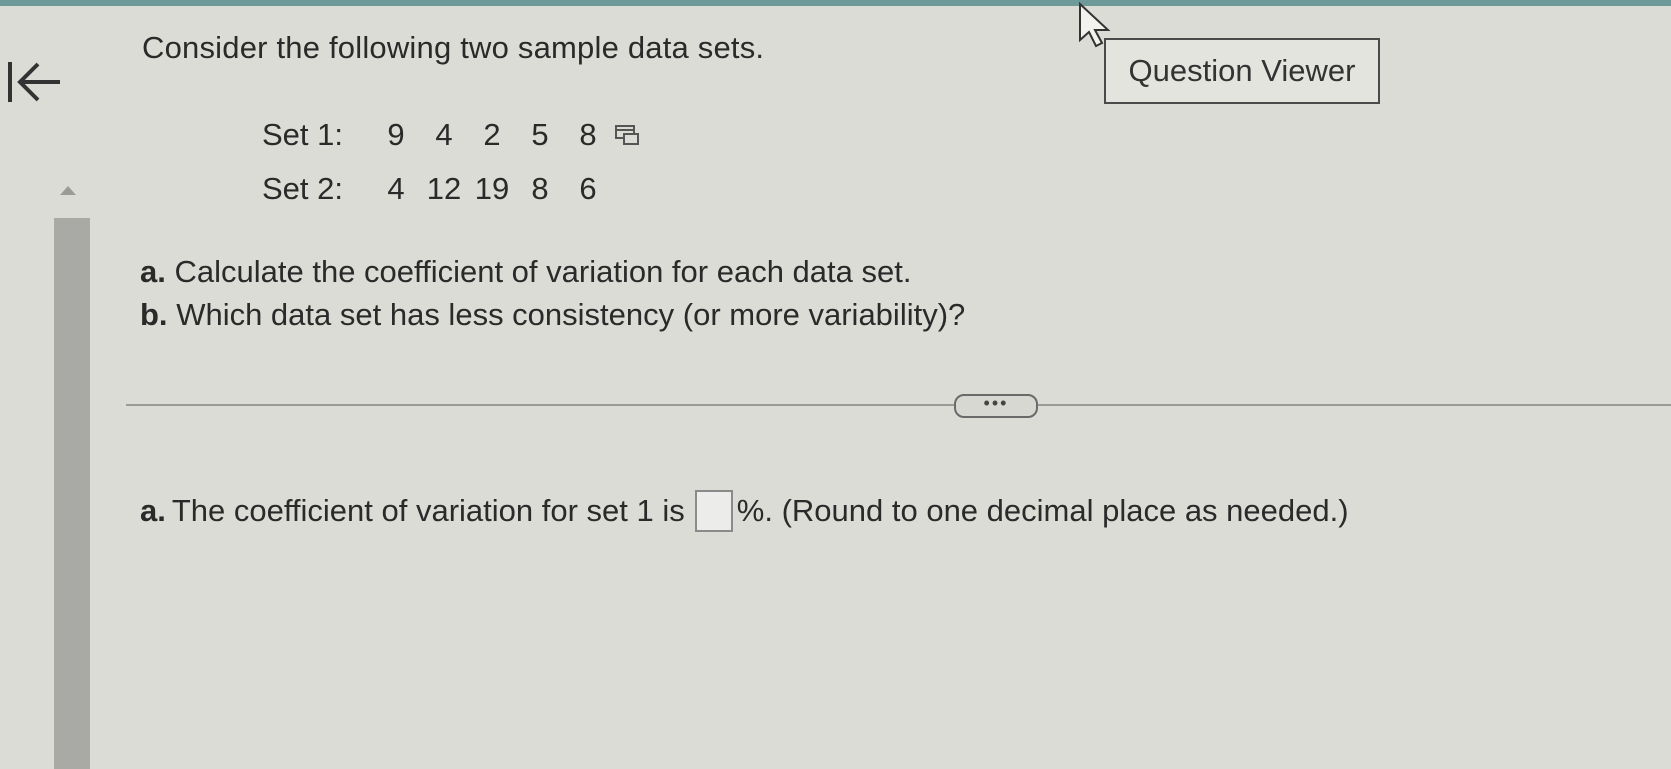  I want to click on window-top-edge, so click(835, 3).